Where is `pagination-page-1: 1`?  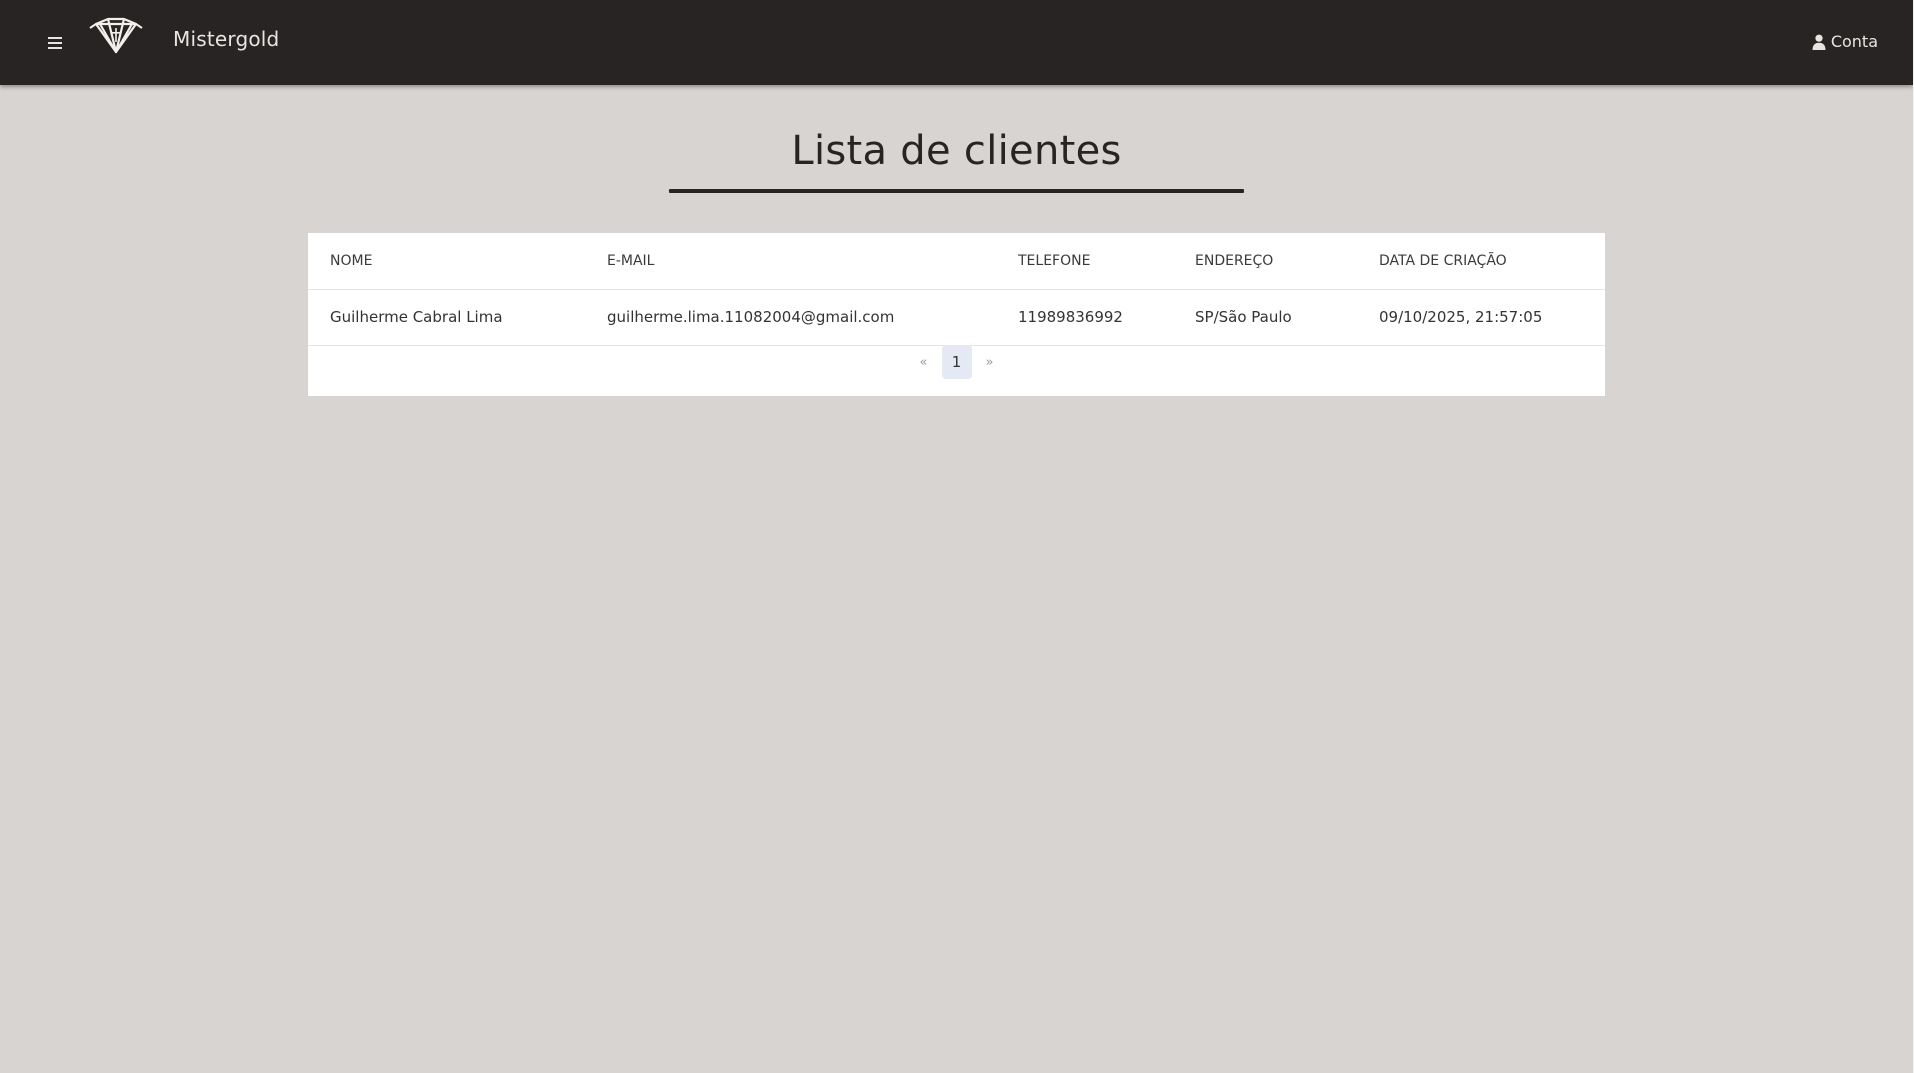
pagination-page-1: 1 is located at coordinates (956, 362).